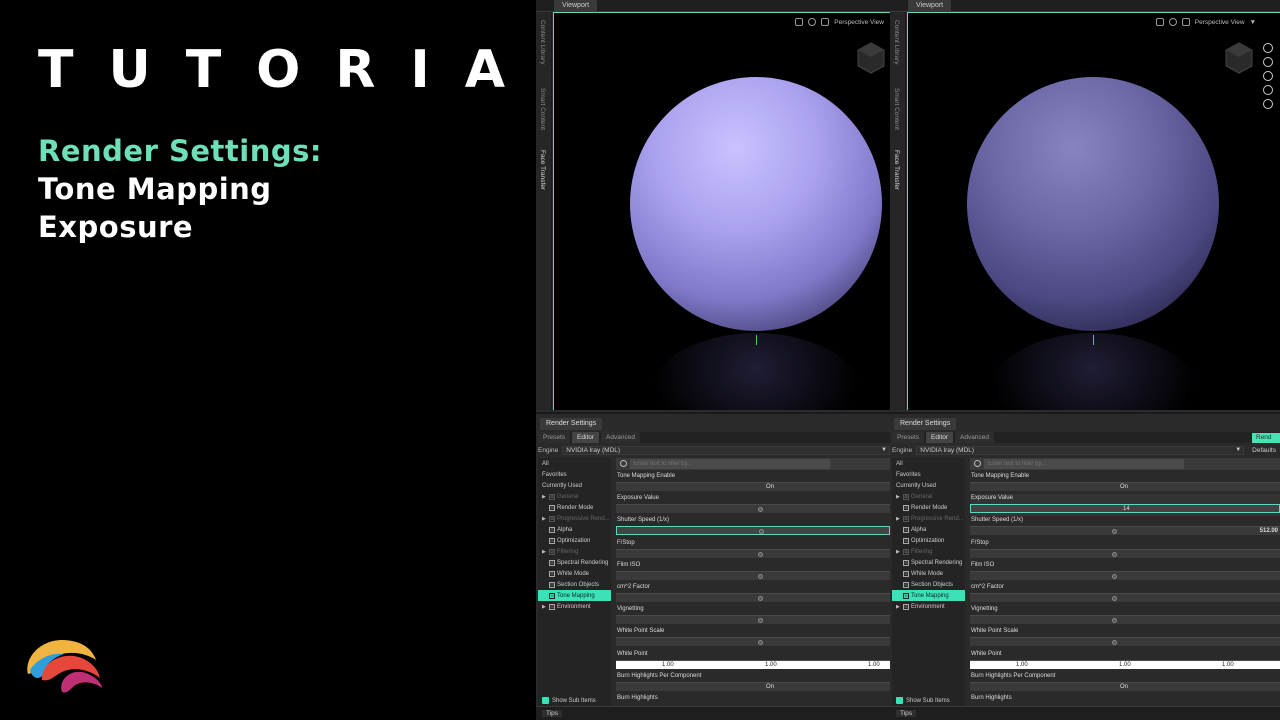 The height and width of the screenshot is (720, 1280). What do you see at coordinates (1125, 509) in the screenshot?
I see `exposure-value-input: 14` at bounding box center [1125, 509].